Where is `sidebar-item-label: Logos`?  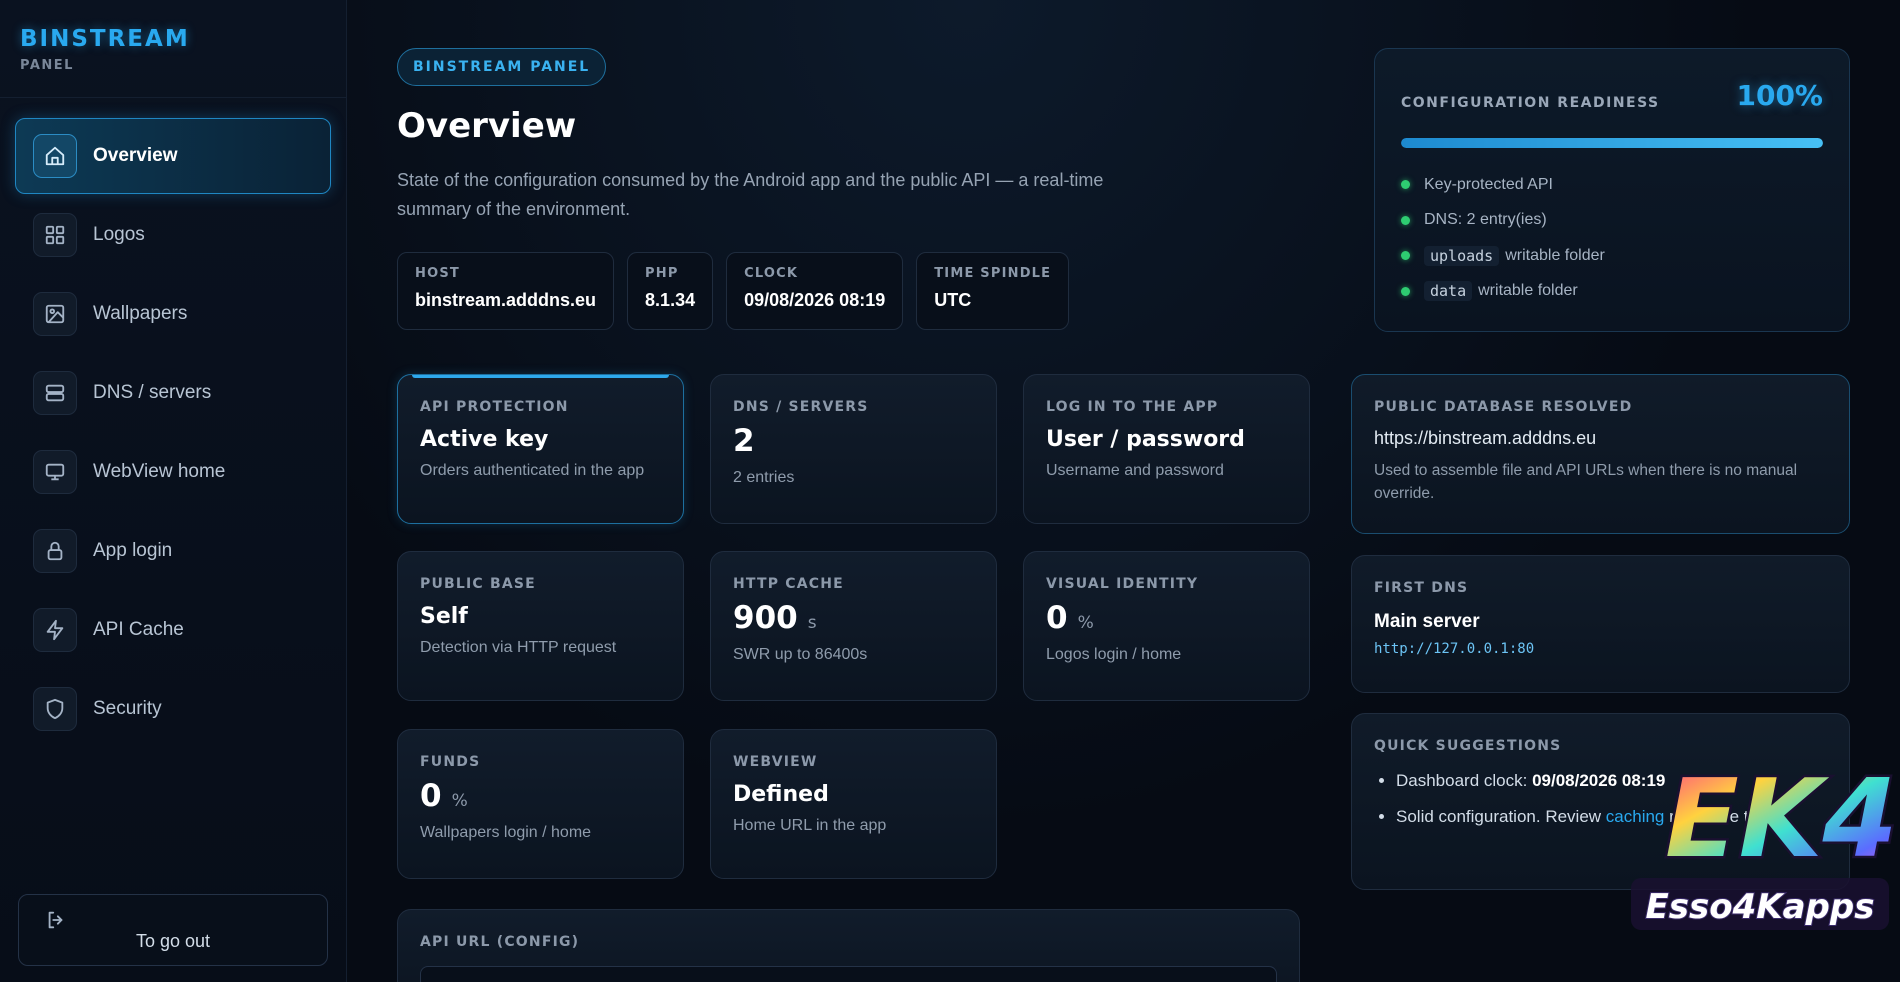
sidebar-item-label: Logos is located at coordinates (119, 234).